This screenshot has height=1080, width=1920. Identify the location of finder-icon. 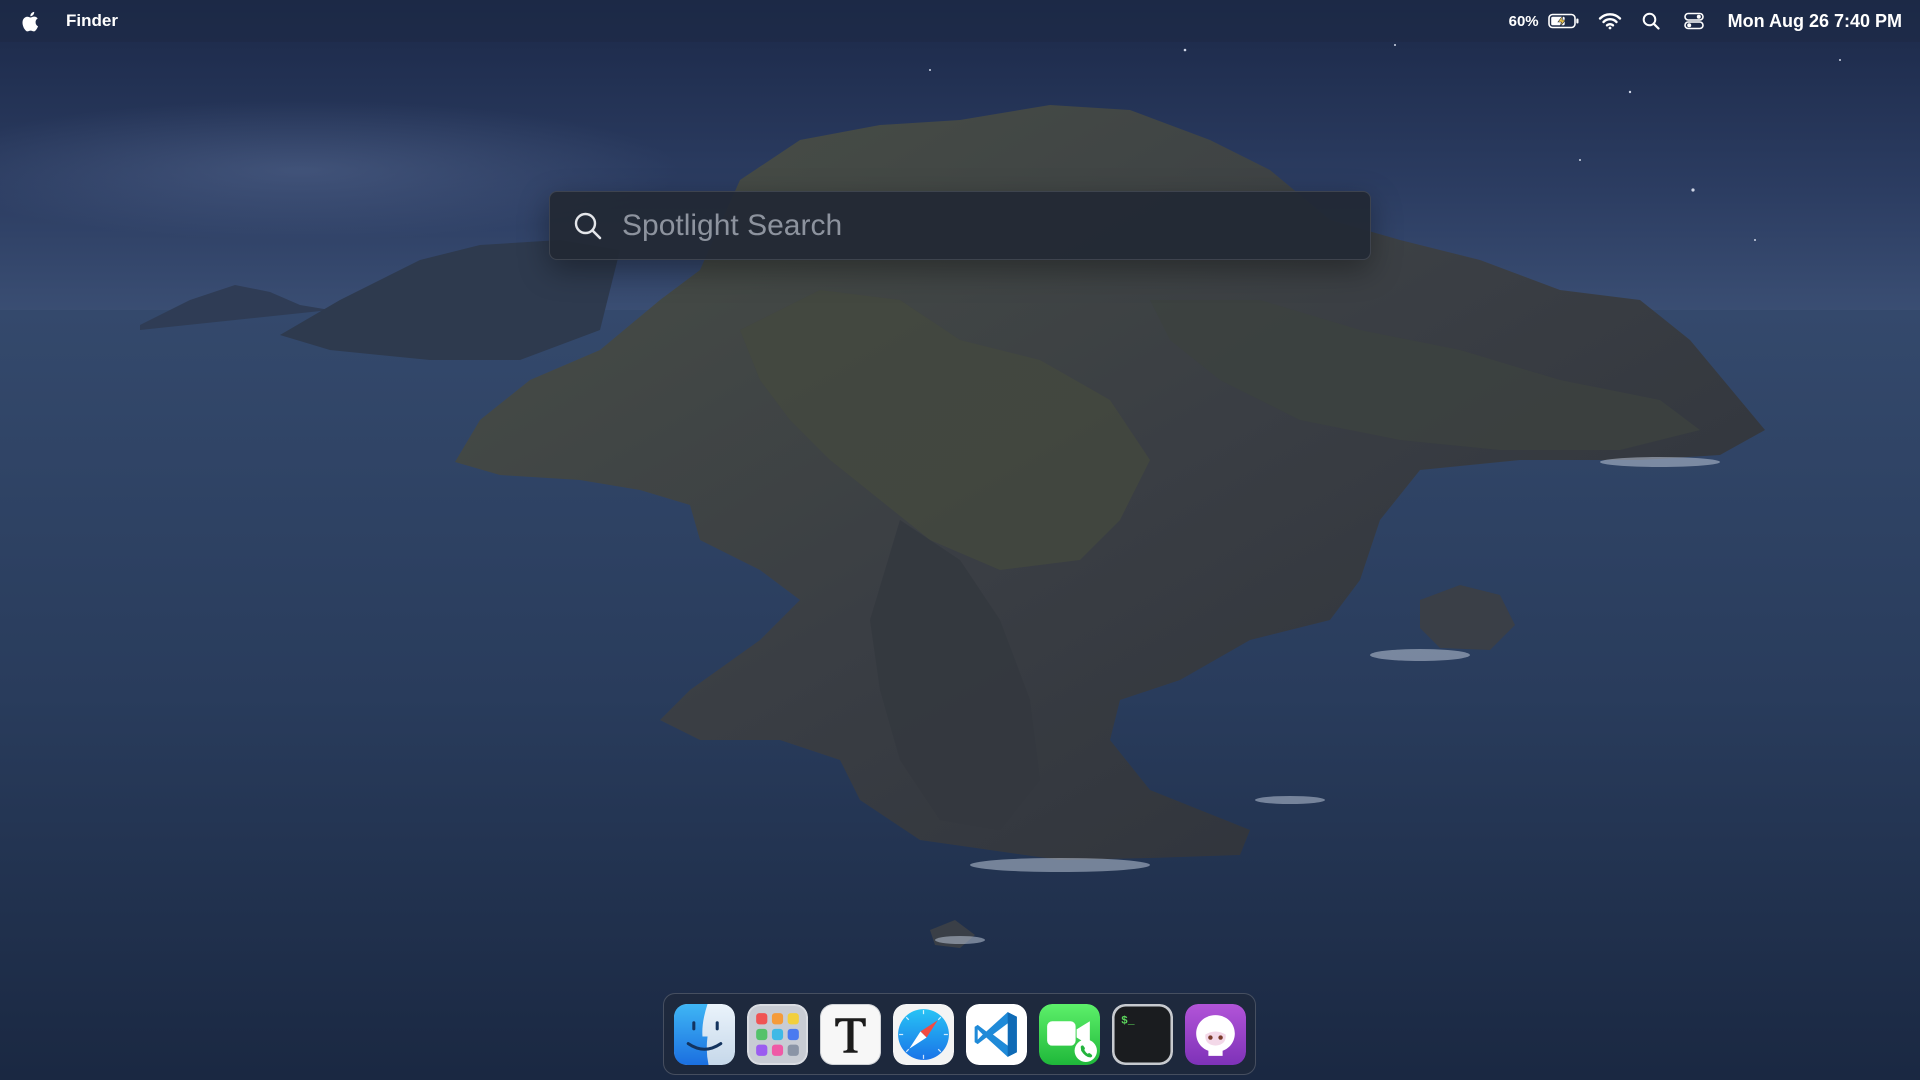
(704, 1034).